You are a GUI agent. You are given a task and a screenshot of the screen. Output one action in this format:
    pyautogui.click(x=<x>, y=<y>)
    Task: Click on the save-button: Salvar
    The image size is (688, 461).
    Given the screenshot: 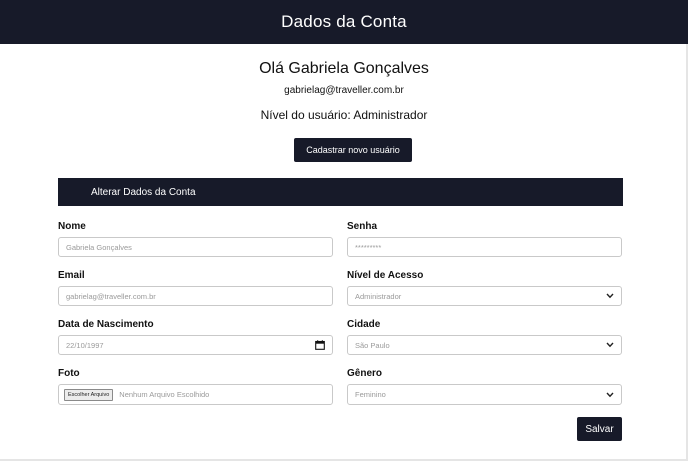 What is the action you would take?
    pyautogui.click(x=599, y=429)
    